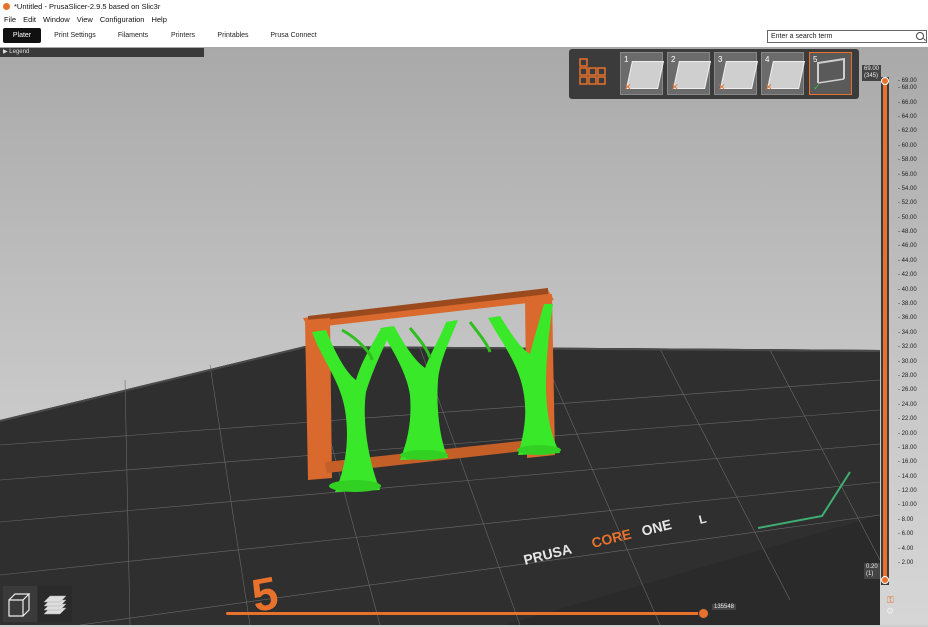 The image size is (928, 627). I want to click on object-2-status-icon: ✕, so click(675, 87).